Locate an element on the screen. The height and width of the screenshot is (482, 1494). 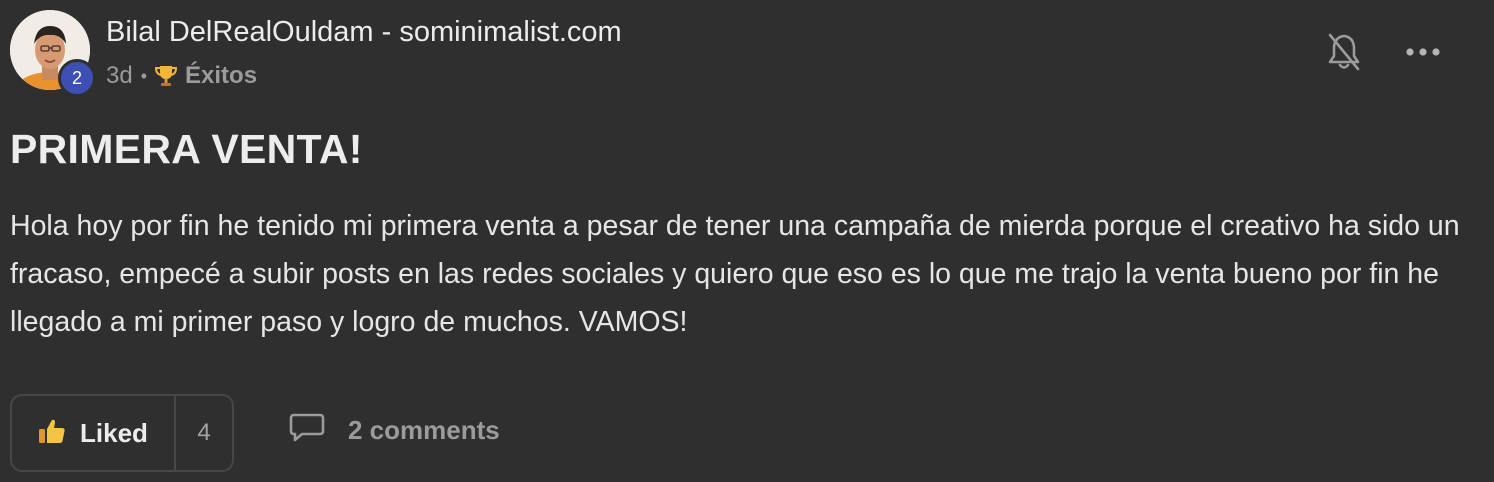
like-label: Liked is located at coordinates (114, 432).